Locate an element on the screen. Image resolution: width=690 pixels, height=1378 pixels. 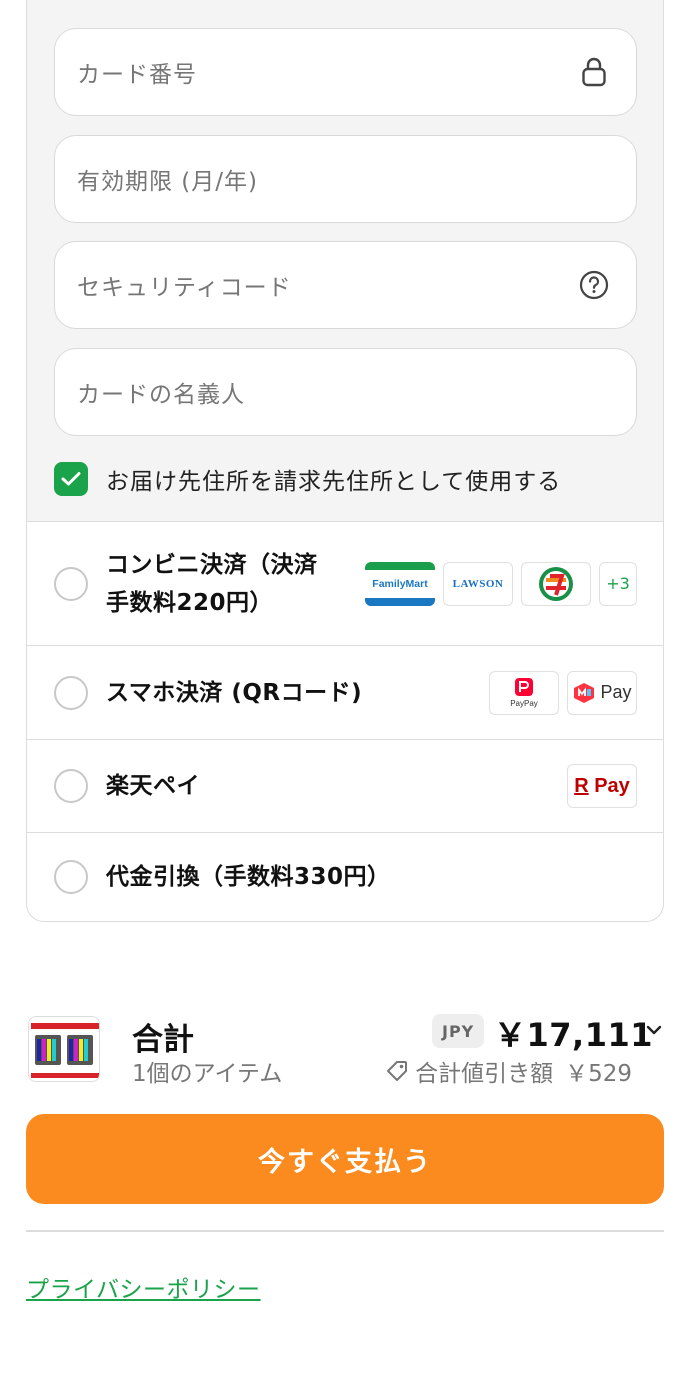
smartphone-qr-radio is located at coordinates (71, 692).